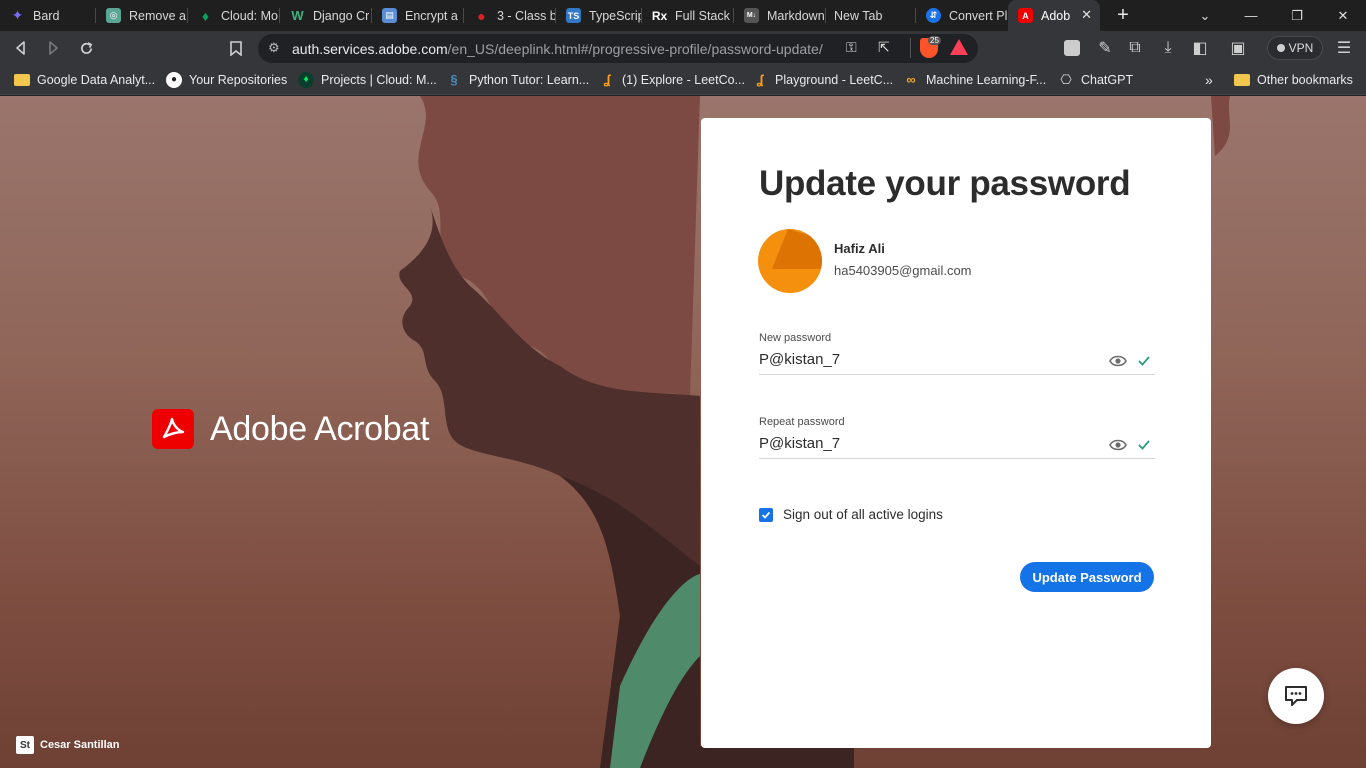 The image size is (1366, 768). What do you see at coordinates (341, 15) in the screenshot?
I see `tab-label: Django Cr` at bounding box center [341, 15].